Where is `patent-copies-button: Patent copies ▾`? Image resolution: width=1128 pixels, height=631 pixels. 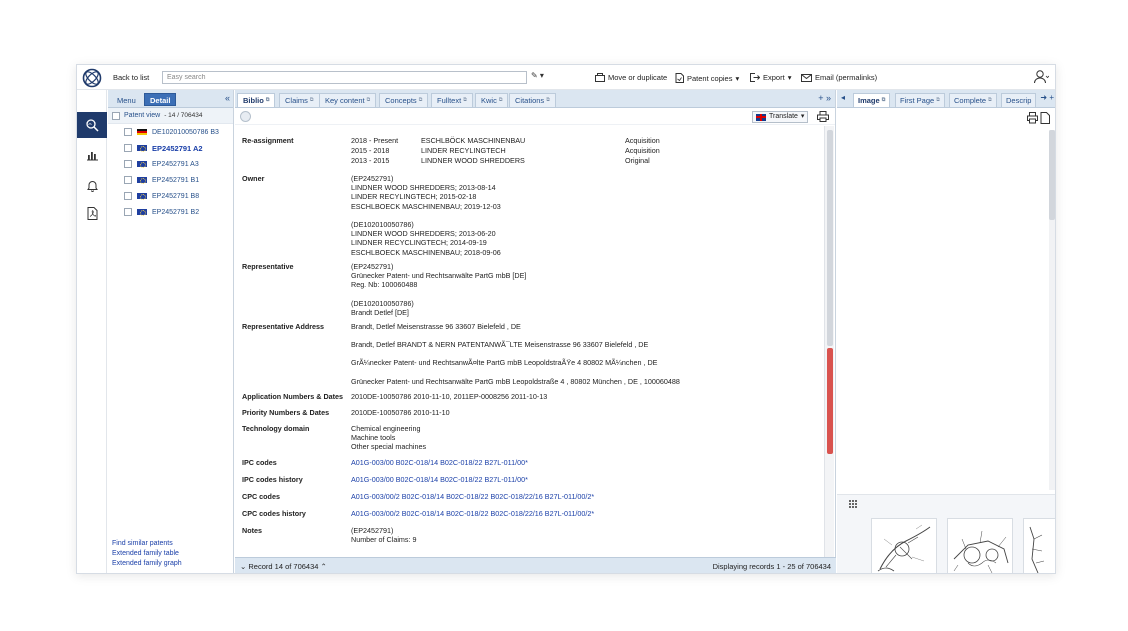 patent-copies-button: Patent copies ▾ is located at coordinates (707, 78).